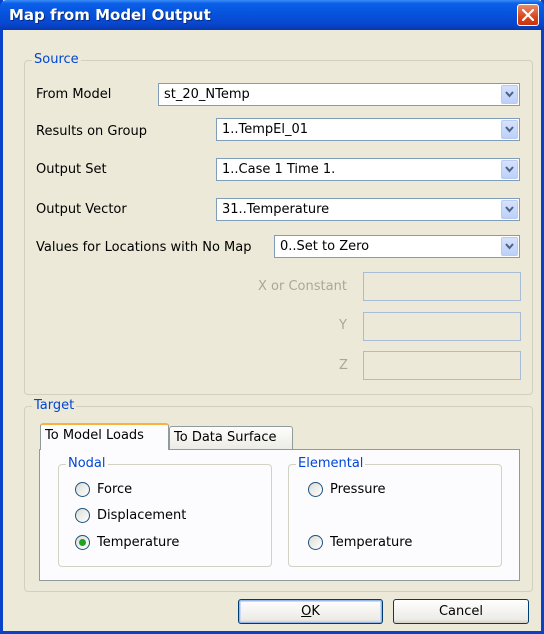 The width and height of the screenshot is (544, 634). What do you see at coordinates (74, 94) in the screenshot?
I see `from-model-label: From Model` at bounding box center [74, 94].